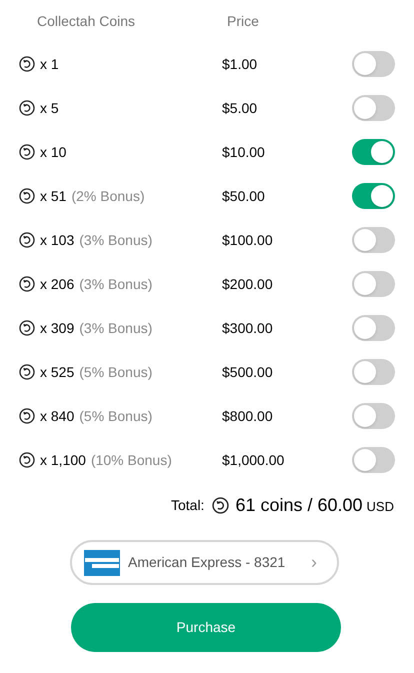 This screenshot has width=414, height=673. I want to click on payment-method-selector: American Express - 8321 ›, so click(204, 562).